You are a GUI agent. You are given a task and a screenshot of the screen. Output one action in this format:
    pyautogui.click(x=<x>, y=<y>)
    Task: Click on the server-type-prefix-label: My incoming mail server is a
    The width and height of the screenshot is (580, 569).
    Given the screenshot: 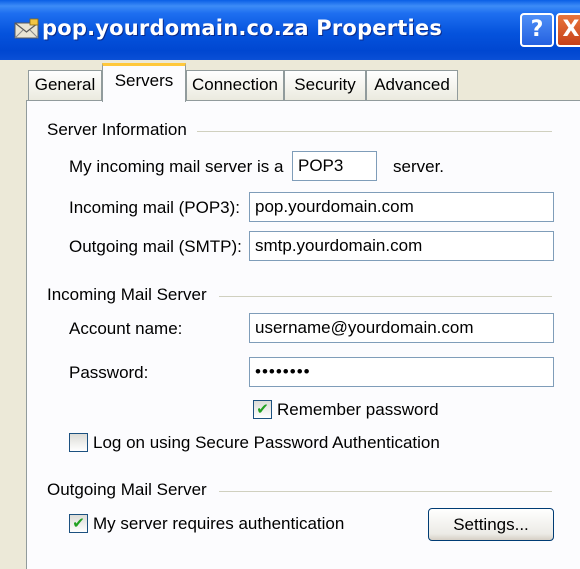 What is the action you would take?
    pyautogui.click(x=176, y=166)
    